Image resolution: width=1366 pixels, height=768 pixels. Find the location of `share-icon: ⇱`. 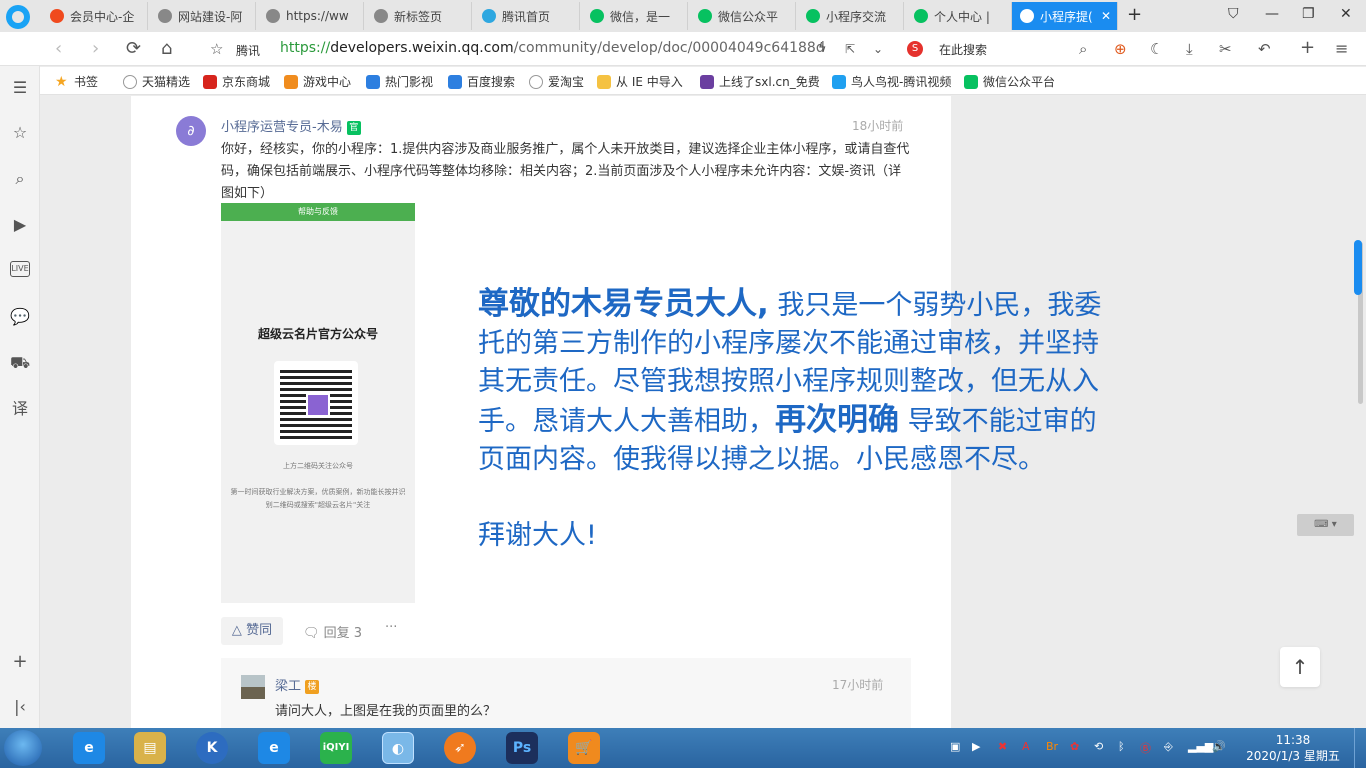

share-icon: ⇱ is located at coordinates (850, 49).